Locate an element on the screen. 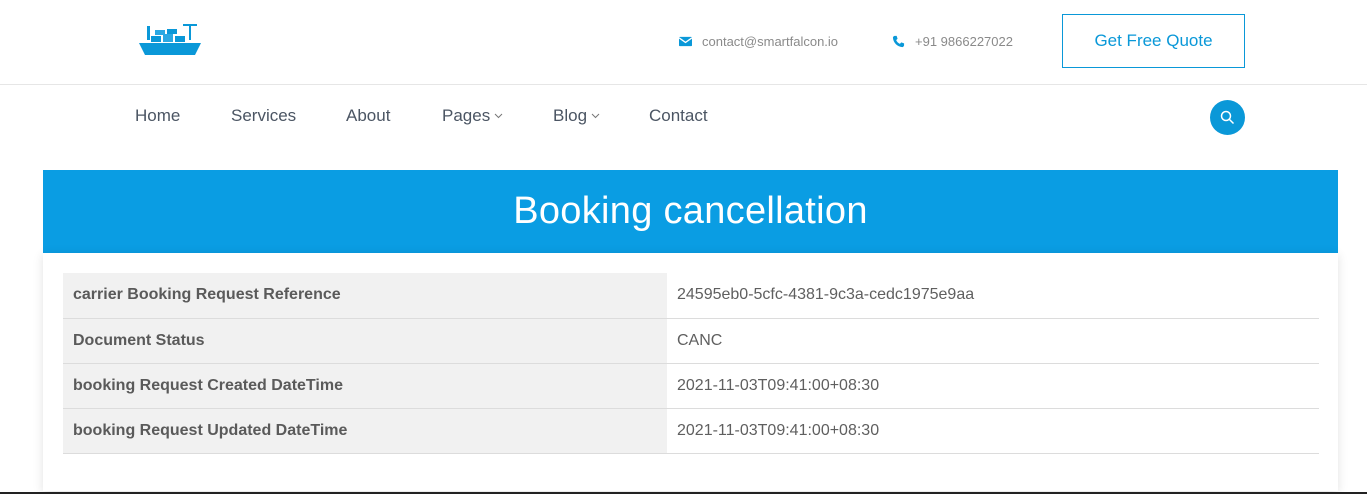  row-value: CANC is located at coordinates (993, 341).